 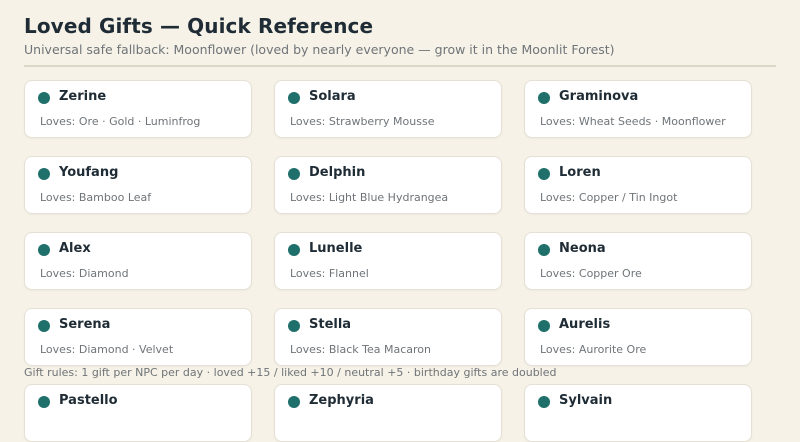 What do you see at coordinates (83, 96) in the screenshot?
I see `npc-name: Zerine` at bounding box center [83, 96].